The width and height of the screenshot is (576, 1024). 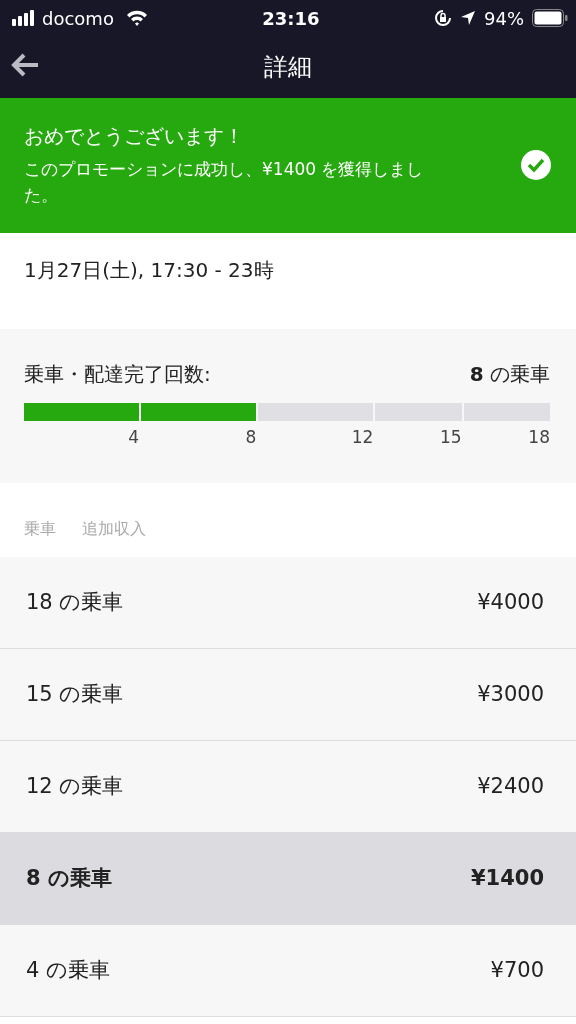 I want to click on ride-count-label: 12 の乗車, so click(x=75, y=786).